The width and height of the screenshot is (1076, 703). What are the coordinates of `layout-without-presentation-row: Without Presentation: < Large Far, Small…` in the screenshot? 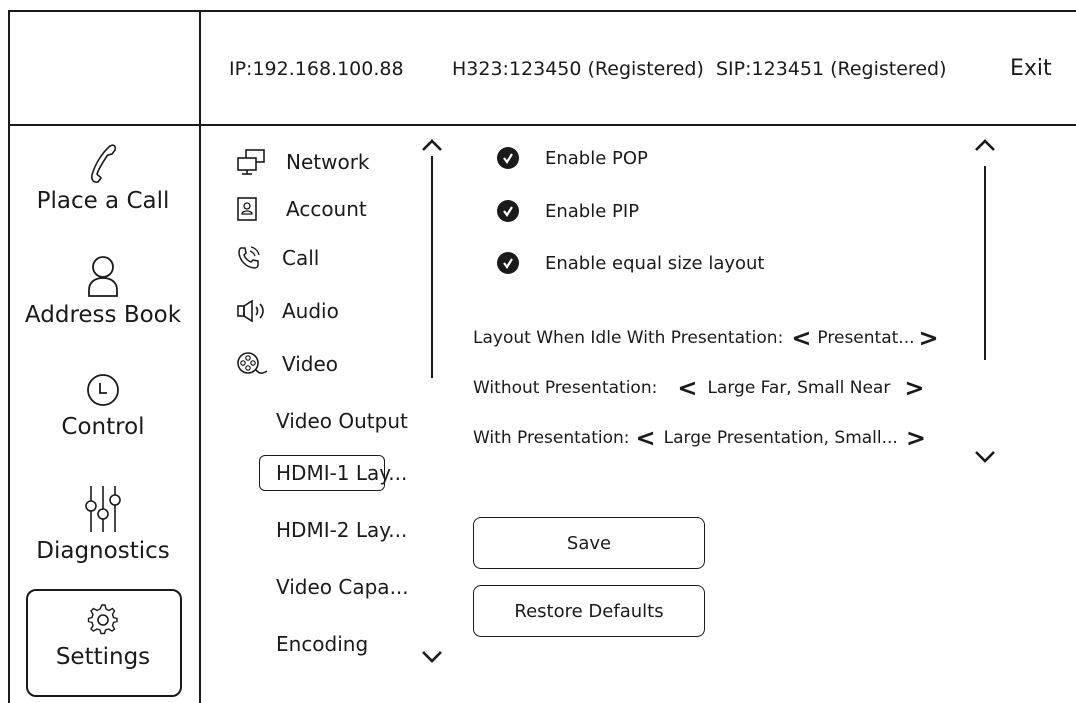 It's located at (698, 388).